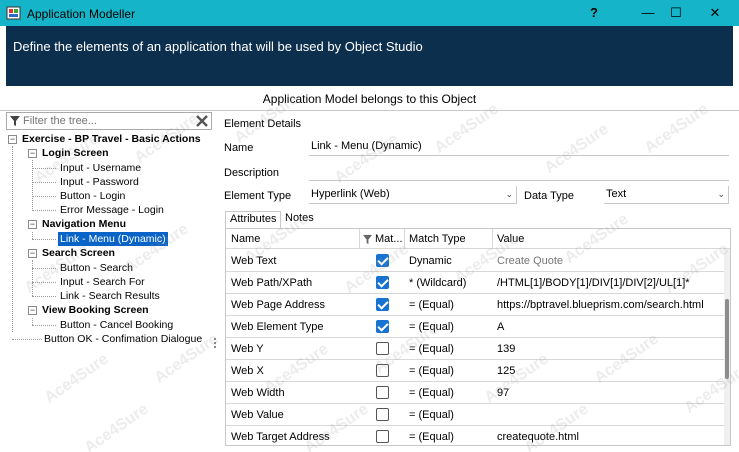  What do you see at coordinates (96, 268) in the screenshot?
I see `tree-item: Button - Search` at bounding box center [96, 268].